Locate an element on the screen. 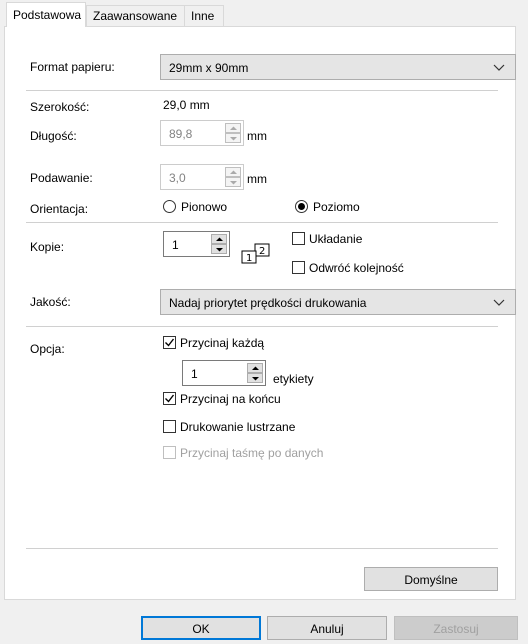 The width and height of the screenshot is (528, 644). orientation-portrait-radio is located at coordinates (169, 206).